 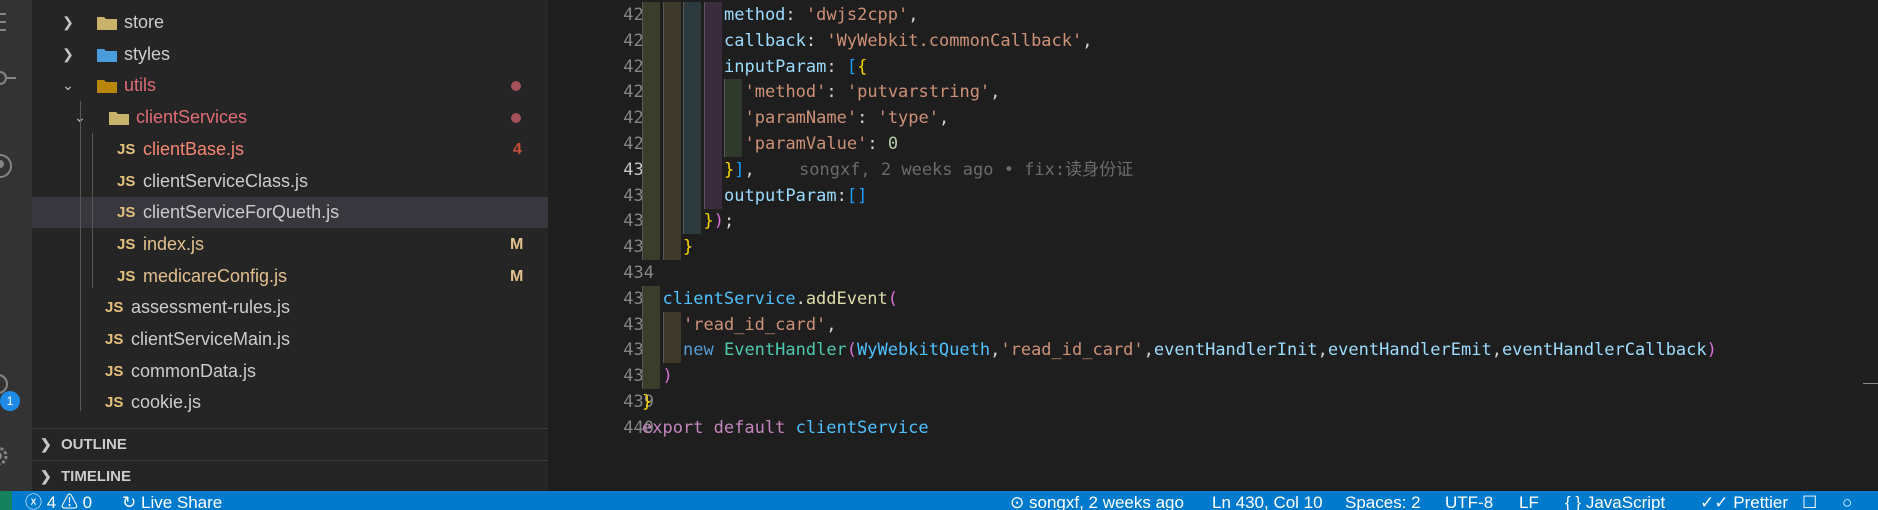 I want to click on problems-indicator: ⓧ 4 ⚠ 0, so click(x=58, y=500).